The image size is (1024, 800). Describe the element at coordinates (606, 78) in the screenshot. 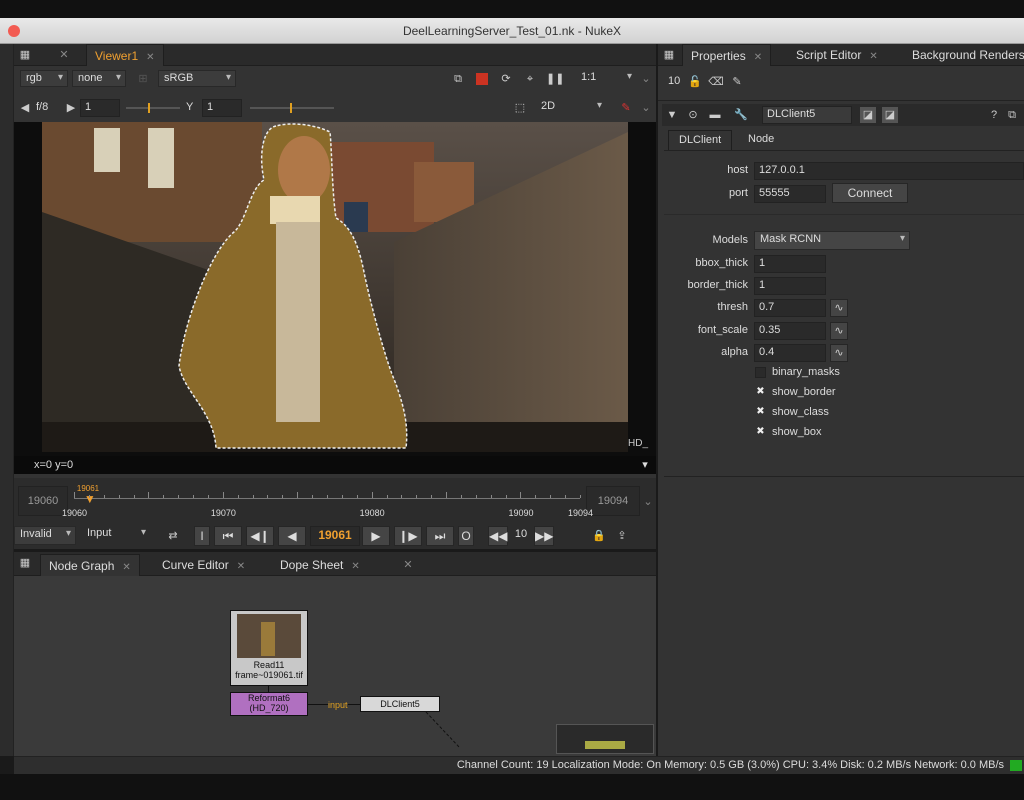

I see `zoom-dropdown: 1:1` at that location.